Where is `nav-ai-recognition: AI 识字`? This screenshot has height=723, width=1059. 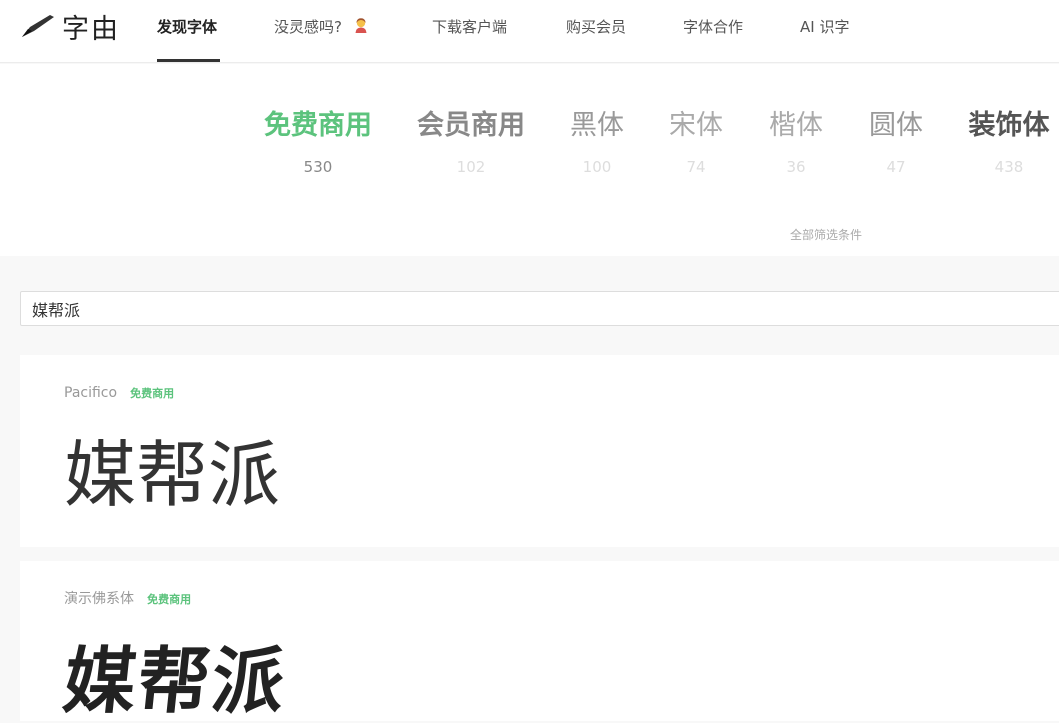
nav-ai-recognition: AI 识字 is located at coordinates (824, 31).